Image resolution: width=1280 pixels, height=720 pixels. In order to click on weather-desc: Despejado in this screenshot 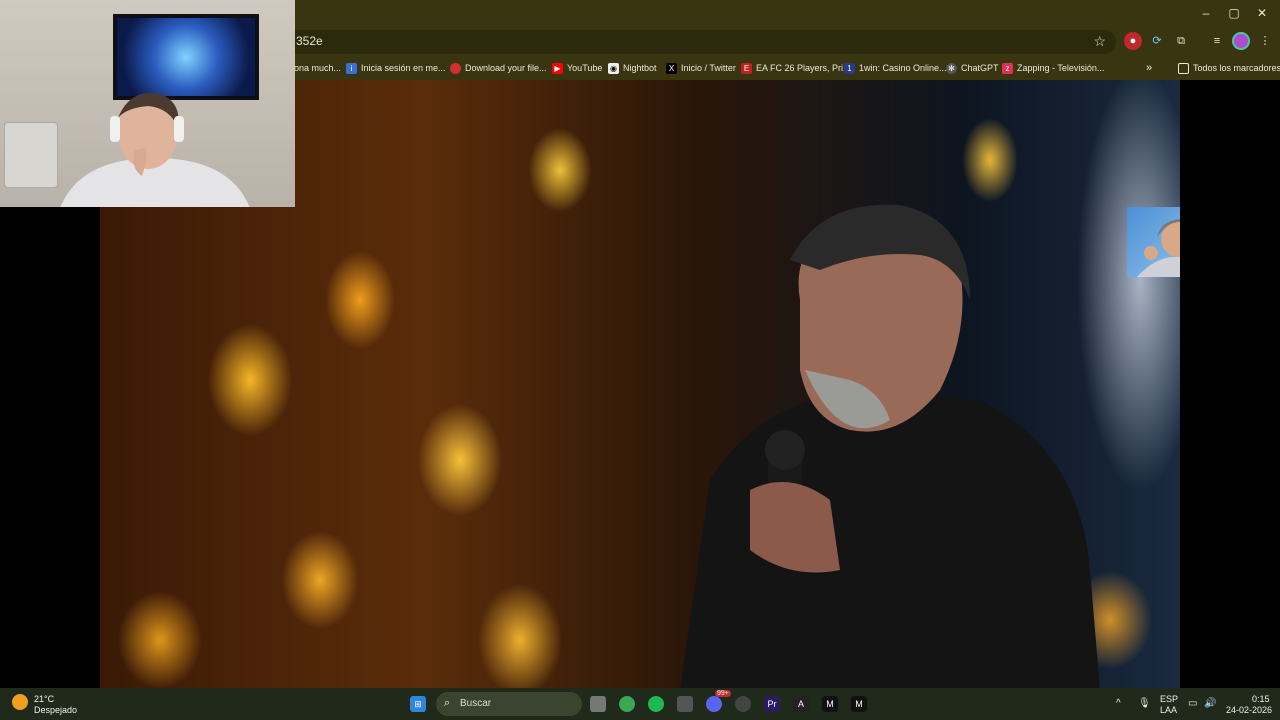, I will do `click(56, 710)`.